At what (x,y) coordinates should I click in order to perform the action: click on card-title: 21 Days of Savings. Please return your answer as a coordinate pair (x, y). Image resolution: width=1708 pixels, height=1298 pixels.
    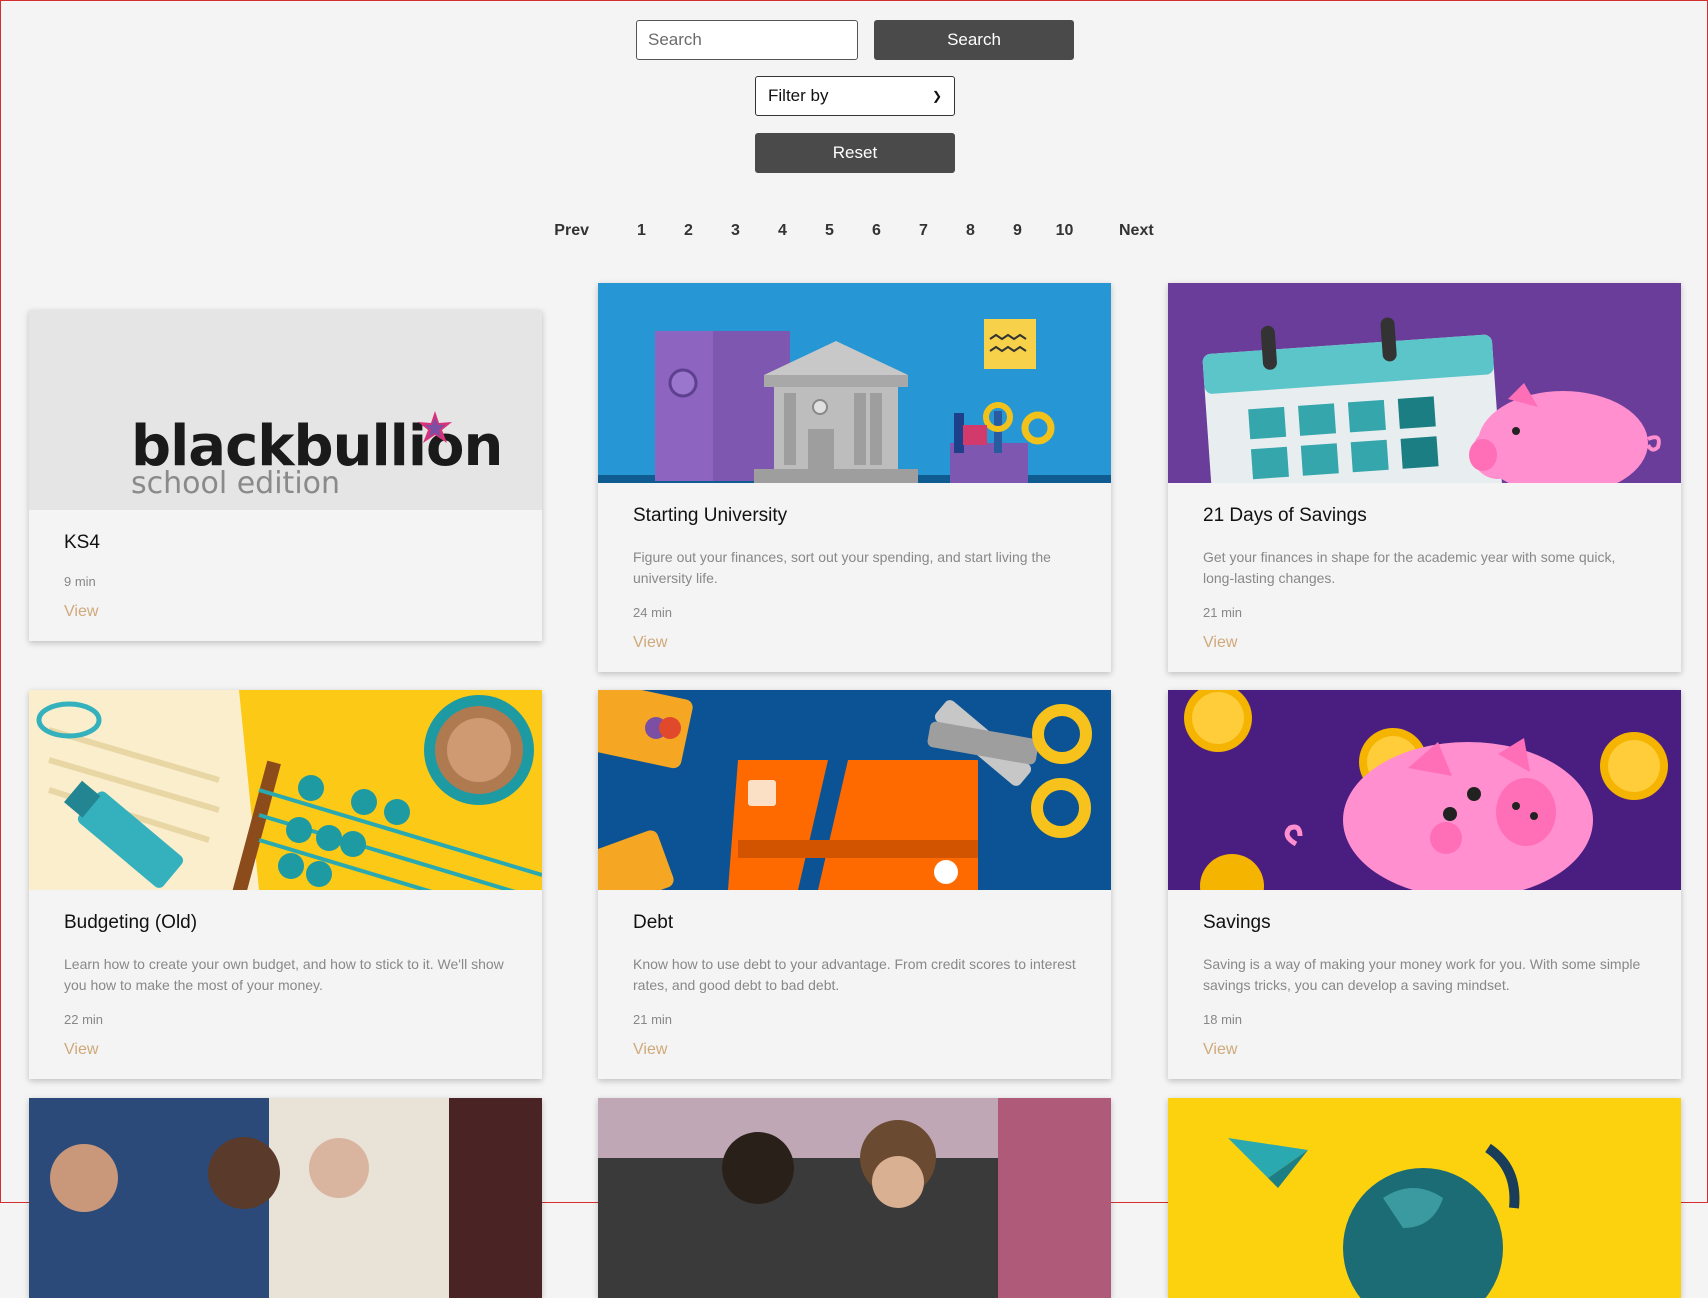
    Looking at the image, I should click on (1285, 515).